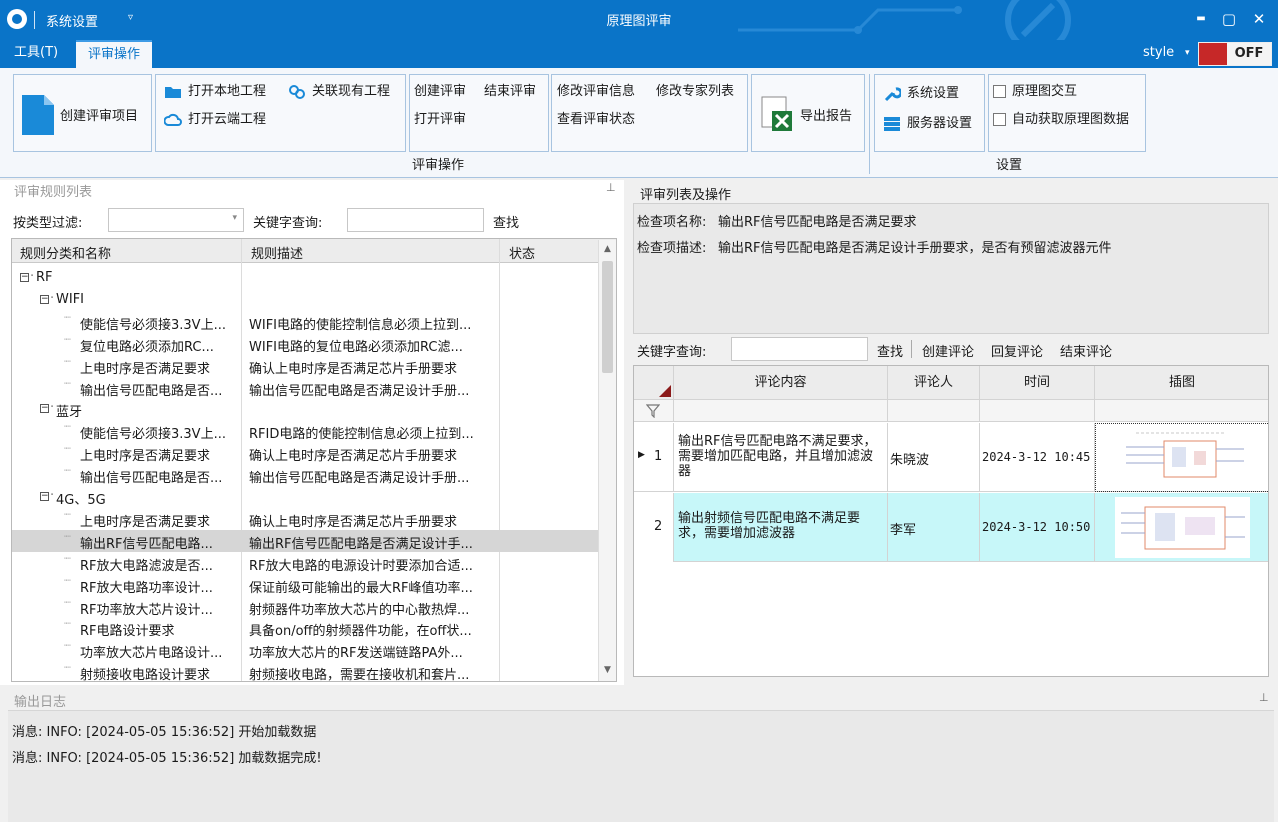 This screenshot has width=1278, height=822. Describe the element at coordinates (277, 252) in the screenshot. I see `column-header-desc: 规则描述` at that location.